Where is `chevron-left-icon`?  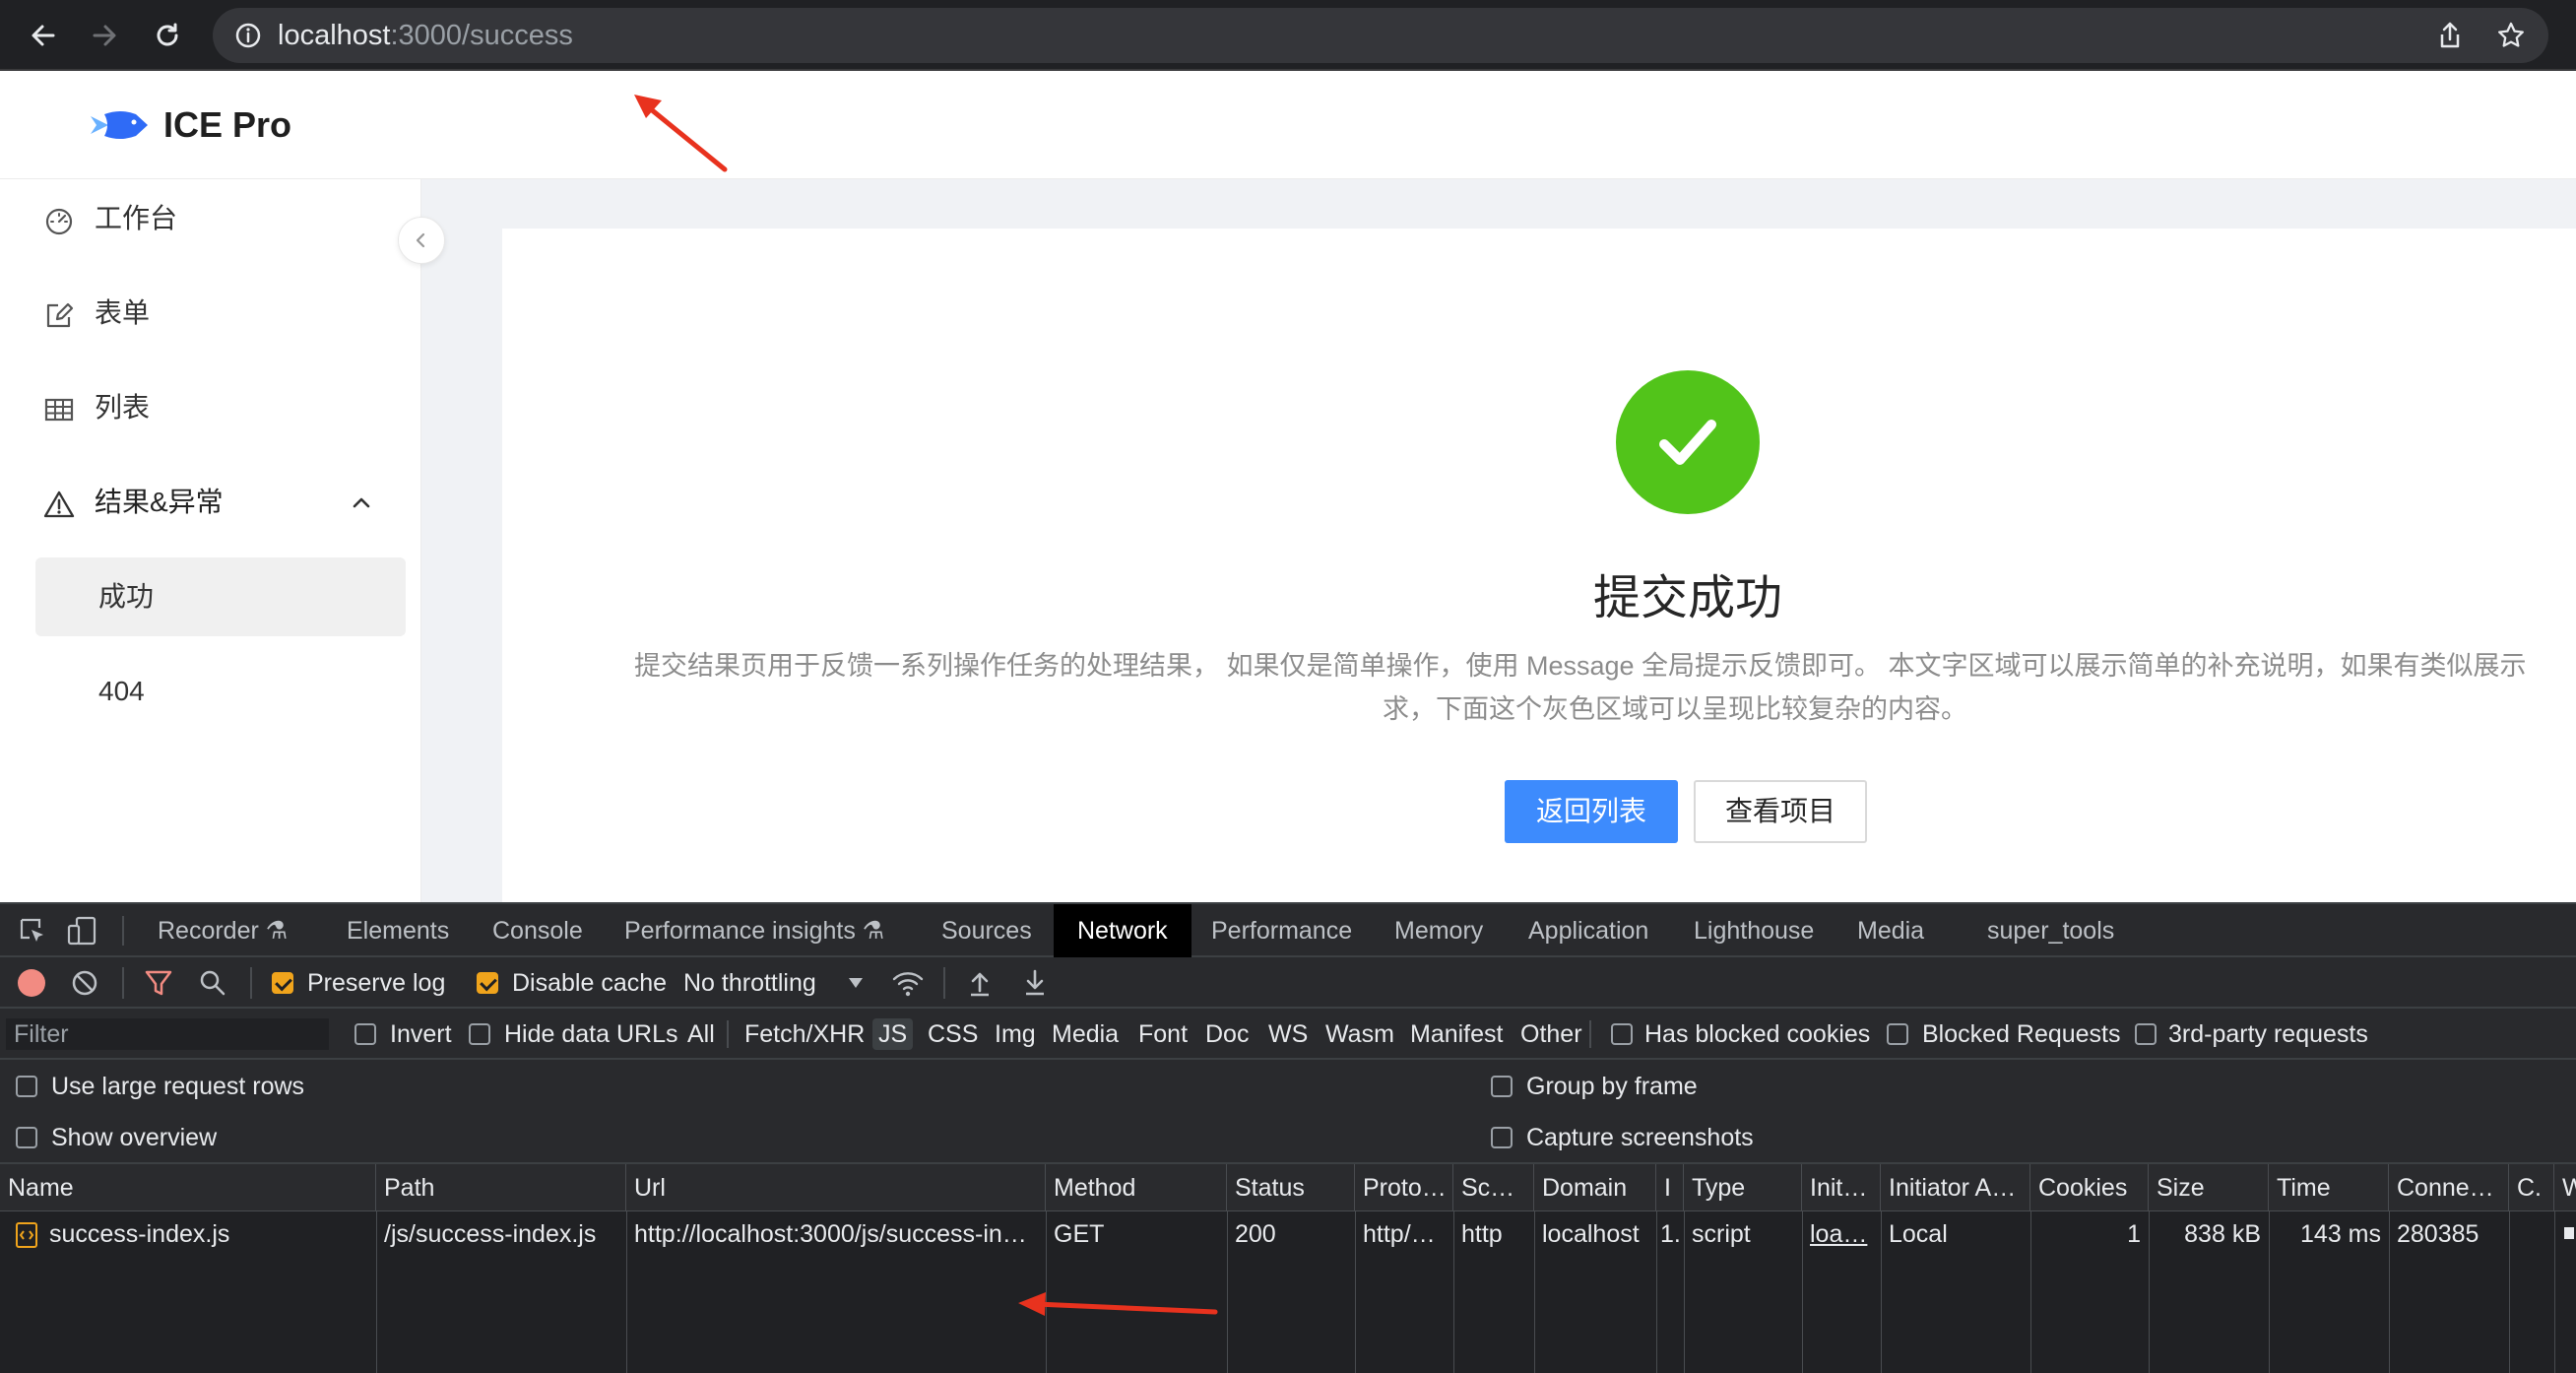
chevron-left-icon is located at coordinates (420, 240).